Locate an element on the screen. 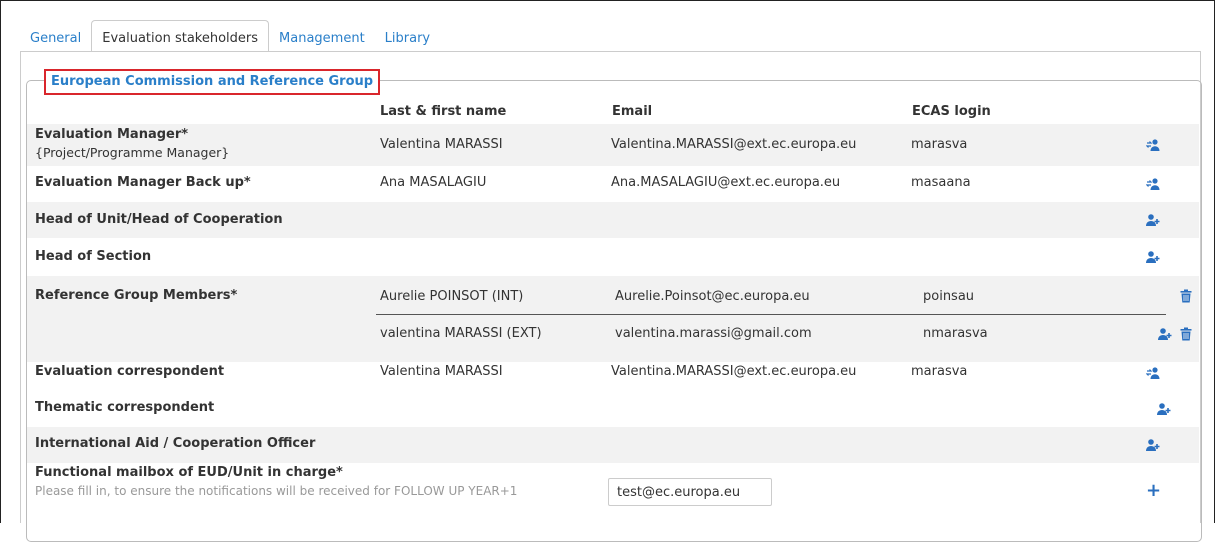  tab-management: Management is located at coordinates (322, 36).